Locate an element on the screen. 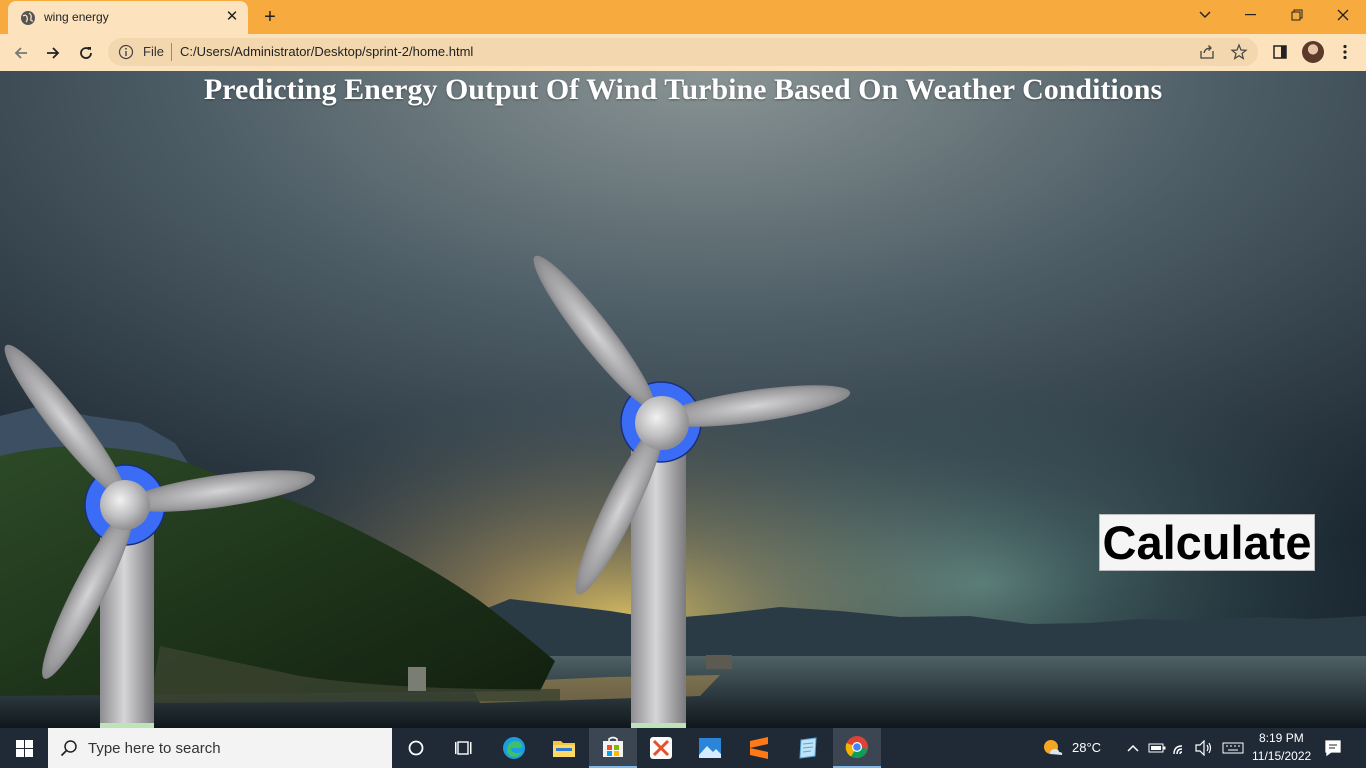  chevron-up-icon is located at coordinates (1133, 748).